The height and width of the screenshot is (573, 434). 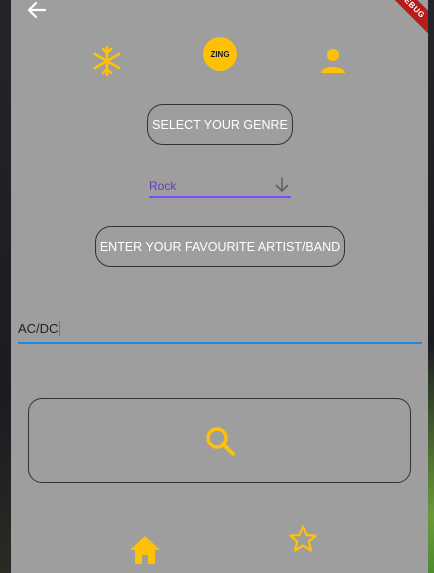 I want to click on back-button, so click(x=36, y=10).